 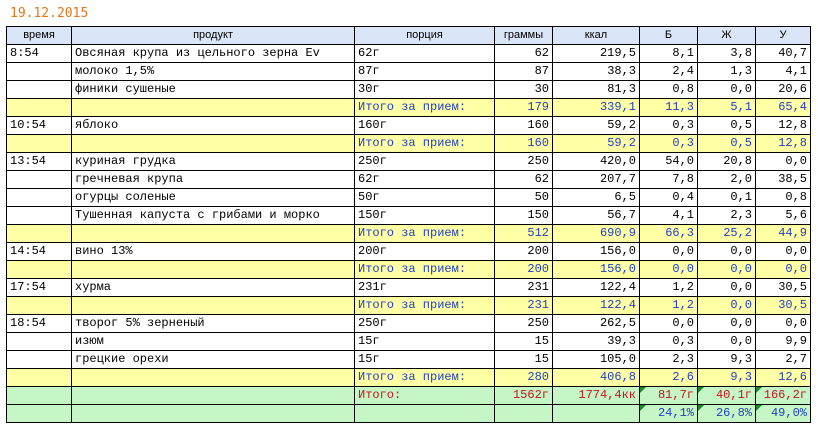 What do you see at coordinates (213, 197) in the screenshot?
I see `cell-product: огурцы соленые` at bounding box center [213, 197].